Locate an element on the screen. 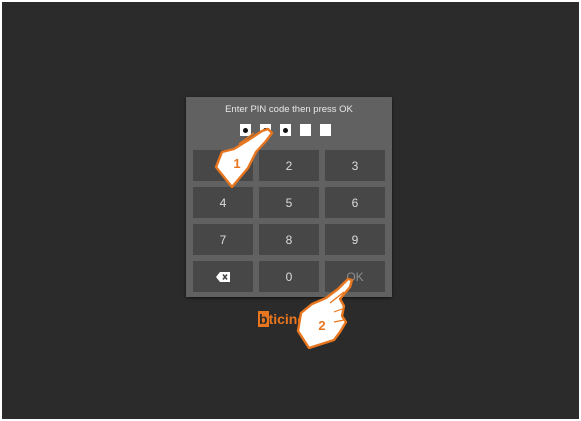 This screenshot has width=581, height=421. key-8: 8 is located at coordinates (289, 239).